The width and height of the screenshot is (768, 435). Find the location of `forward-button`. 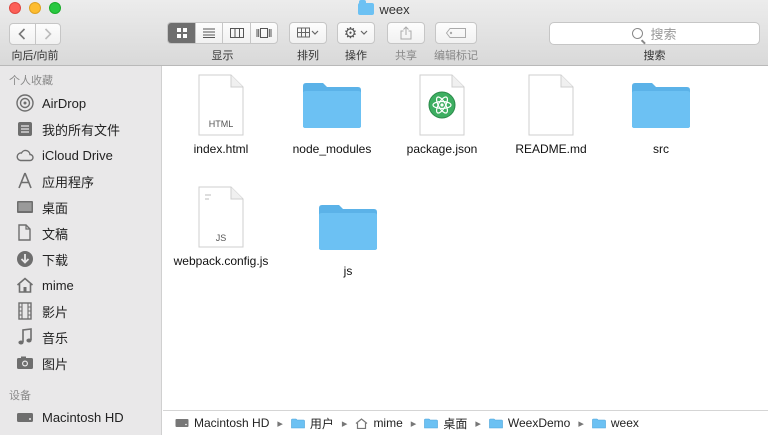

forward-button is located at coordinates (47, 34).